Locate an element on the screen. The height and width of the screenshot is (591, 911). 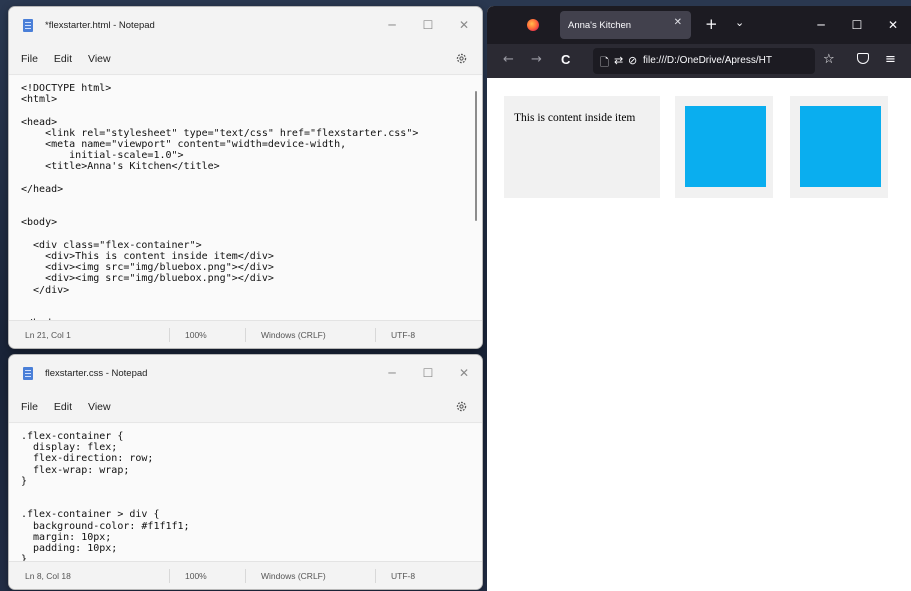
title-bar: *flexstarter.html - Notepad ─ ☐ ✕ is located at coordinates (245, 25).